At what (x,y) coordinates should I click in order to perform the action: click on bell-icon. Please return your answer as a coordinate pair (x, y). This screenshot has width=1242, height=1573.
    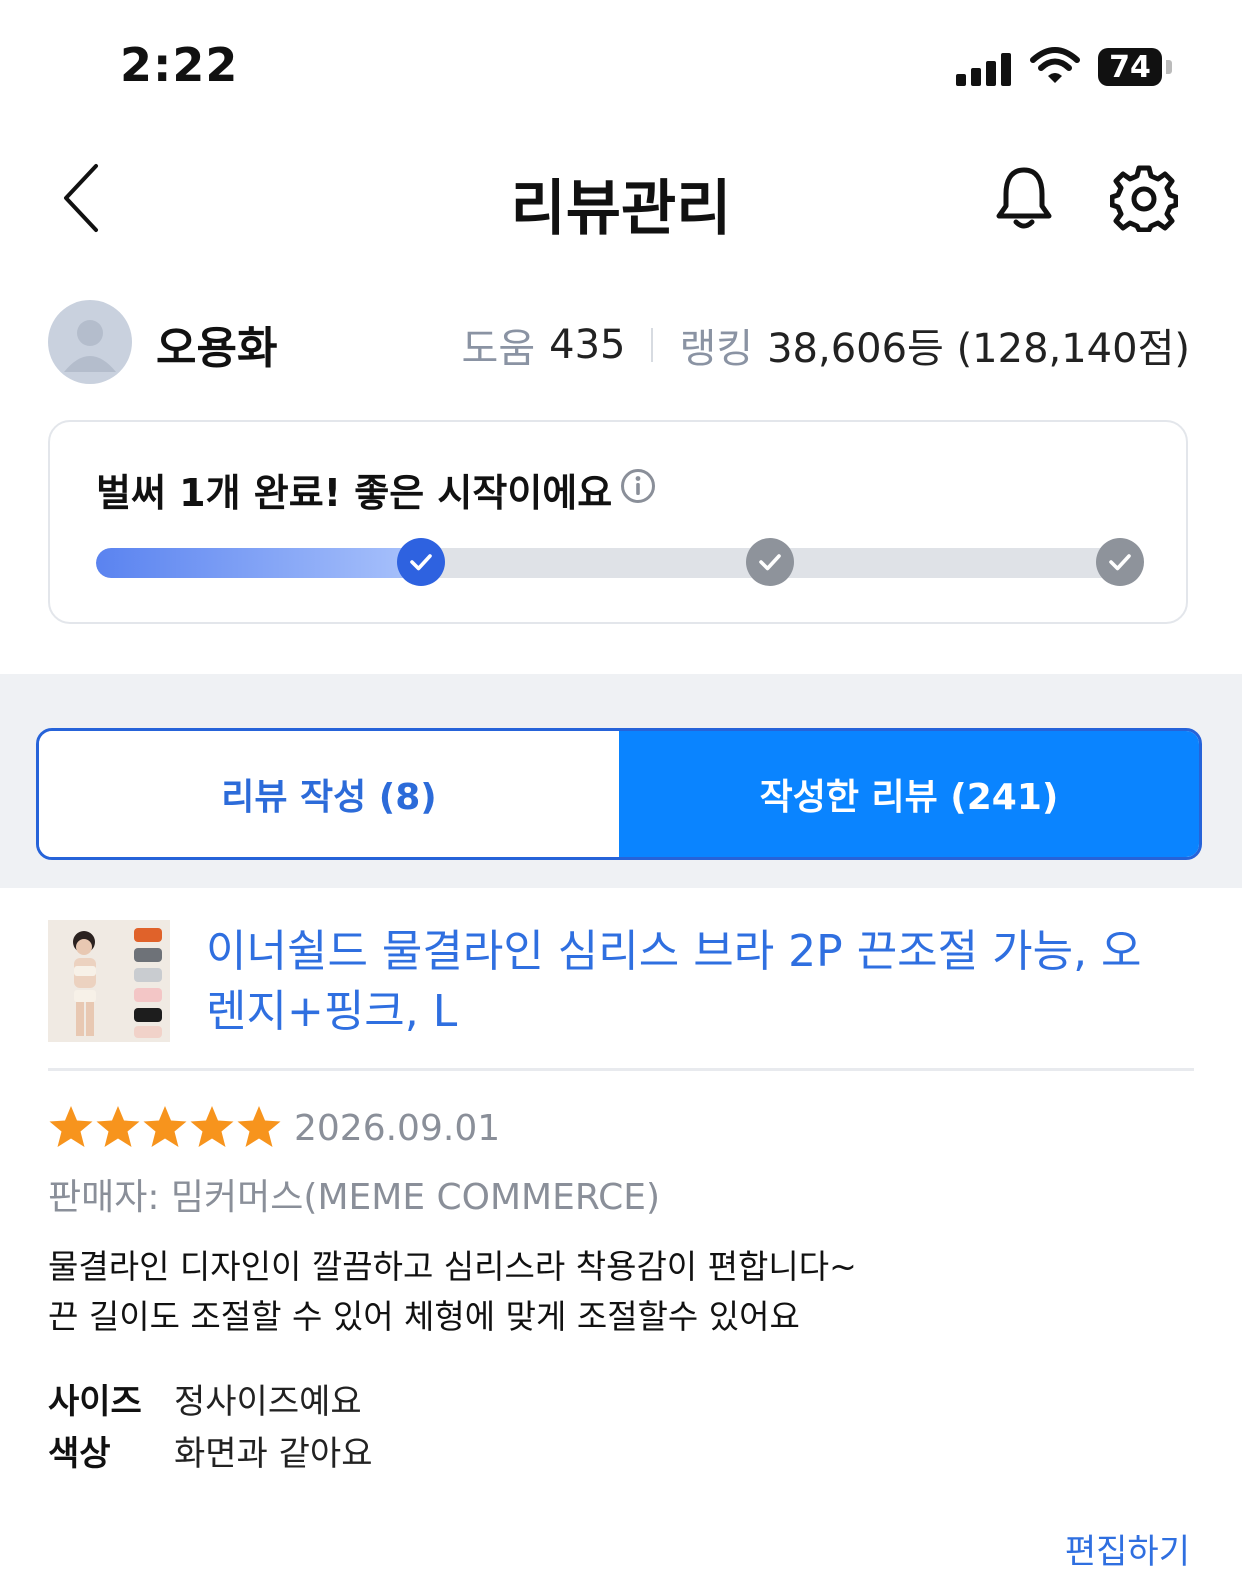
    Looking at the image, I should click on (1024, 198).